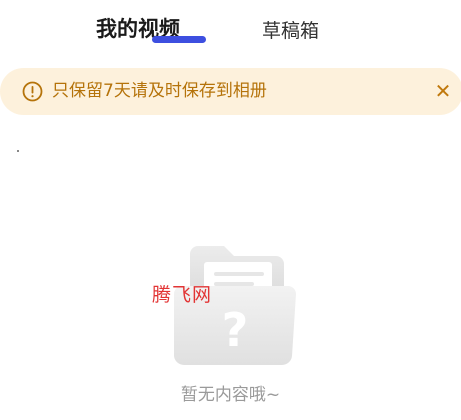  What do you see at coordinates (32, 91) in the screenshot?
I see `exclamation-circle-icon` at bounding box center [32, 91].